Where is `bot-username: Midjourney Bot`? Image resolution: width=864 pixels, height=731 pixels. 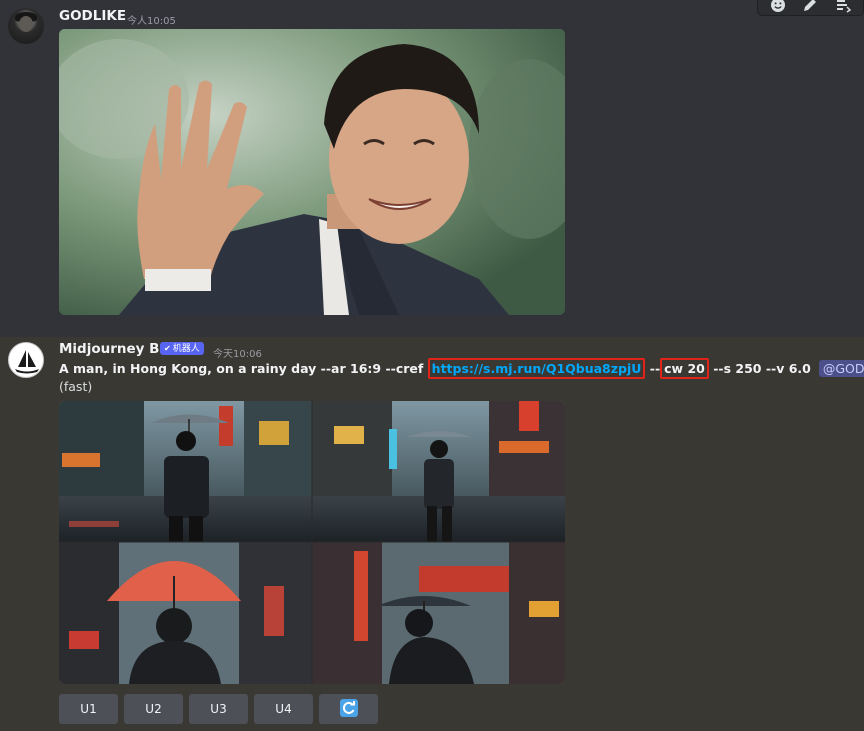
bot-username: Midjourney Bot is located at coordinates (117, 349).